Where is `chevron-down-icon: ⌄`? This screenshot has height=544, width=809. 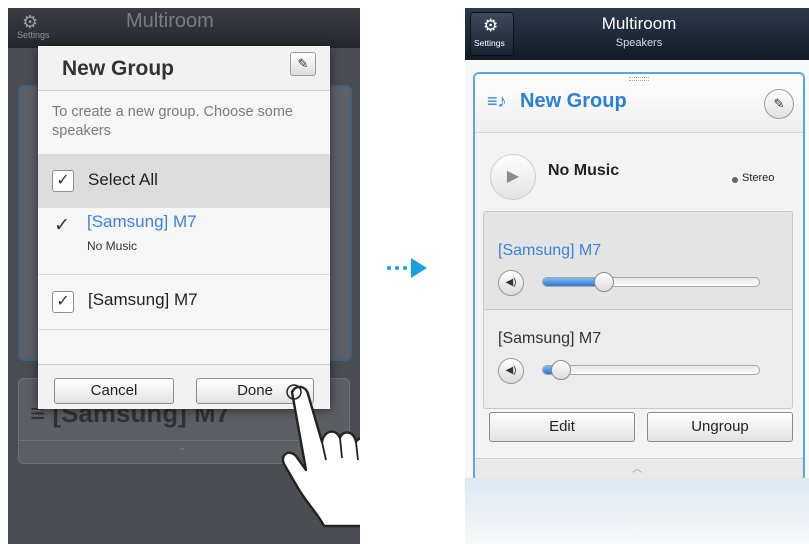 chevron-down-icon: ⌄ is located at coordinates (182, 447).